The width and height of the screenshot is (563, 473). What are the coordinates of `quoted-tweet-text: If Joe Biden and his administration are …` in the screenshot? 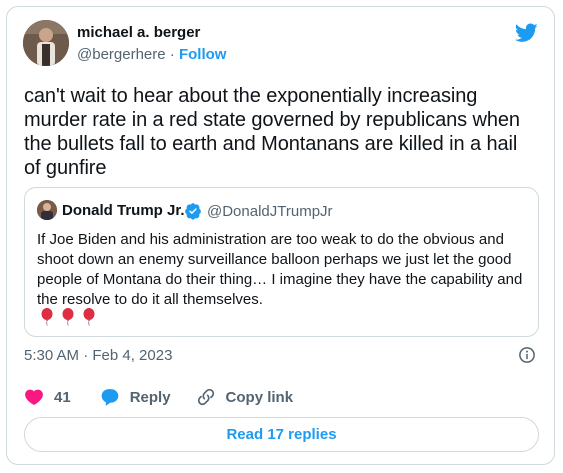 It's located at (280, 269).